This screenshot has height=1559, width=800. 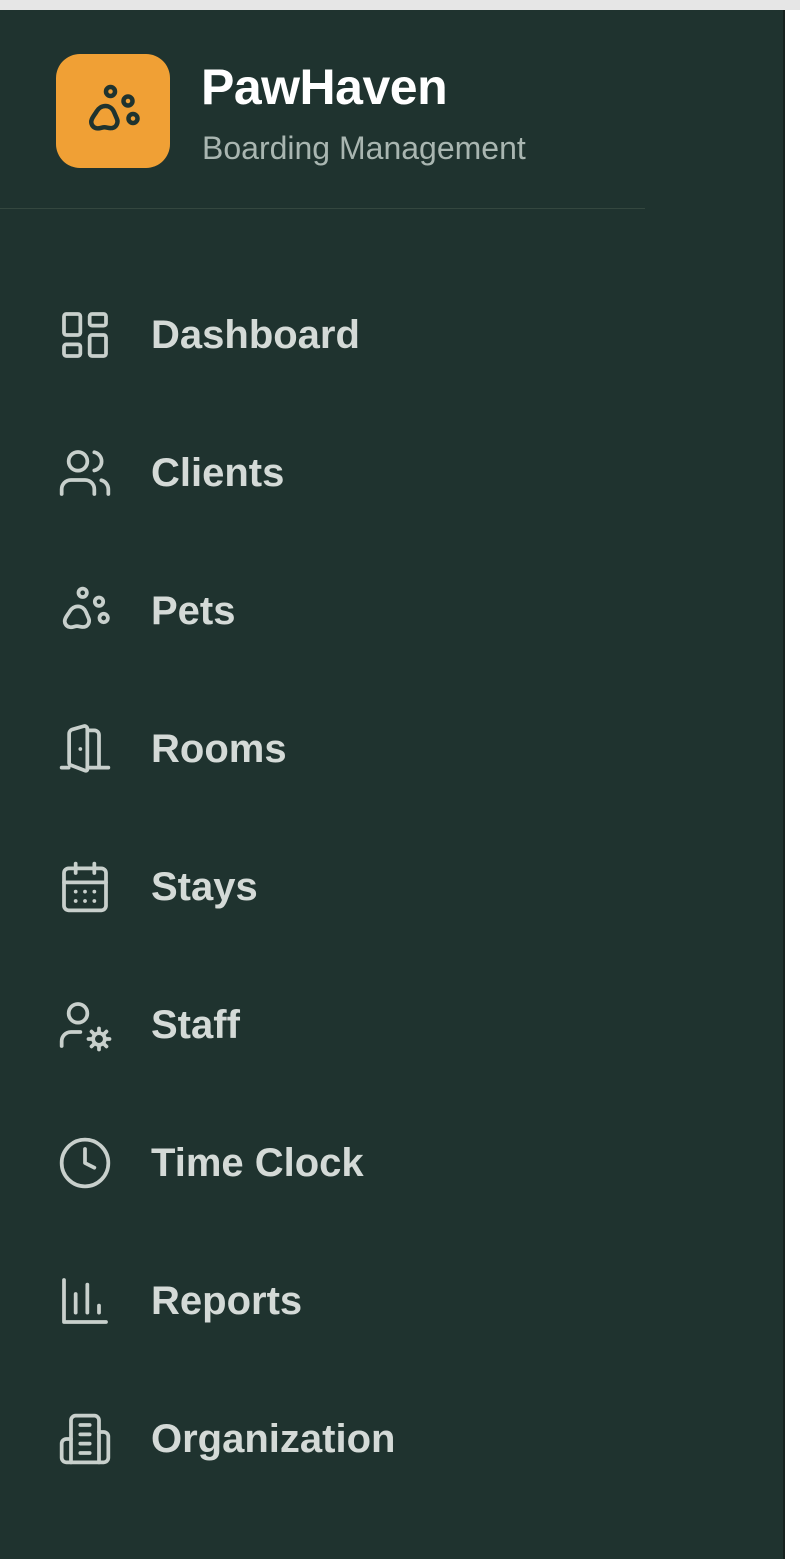 I want to click on sidebar-item-clients: Clients, so click(x=391, y=473).